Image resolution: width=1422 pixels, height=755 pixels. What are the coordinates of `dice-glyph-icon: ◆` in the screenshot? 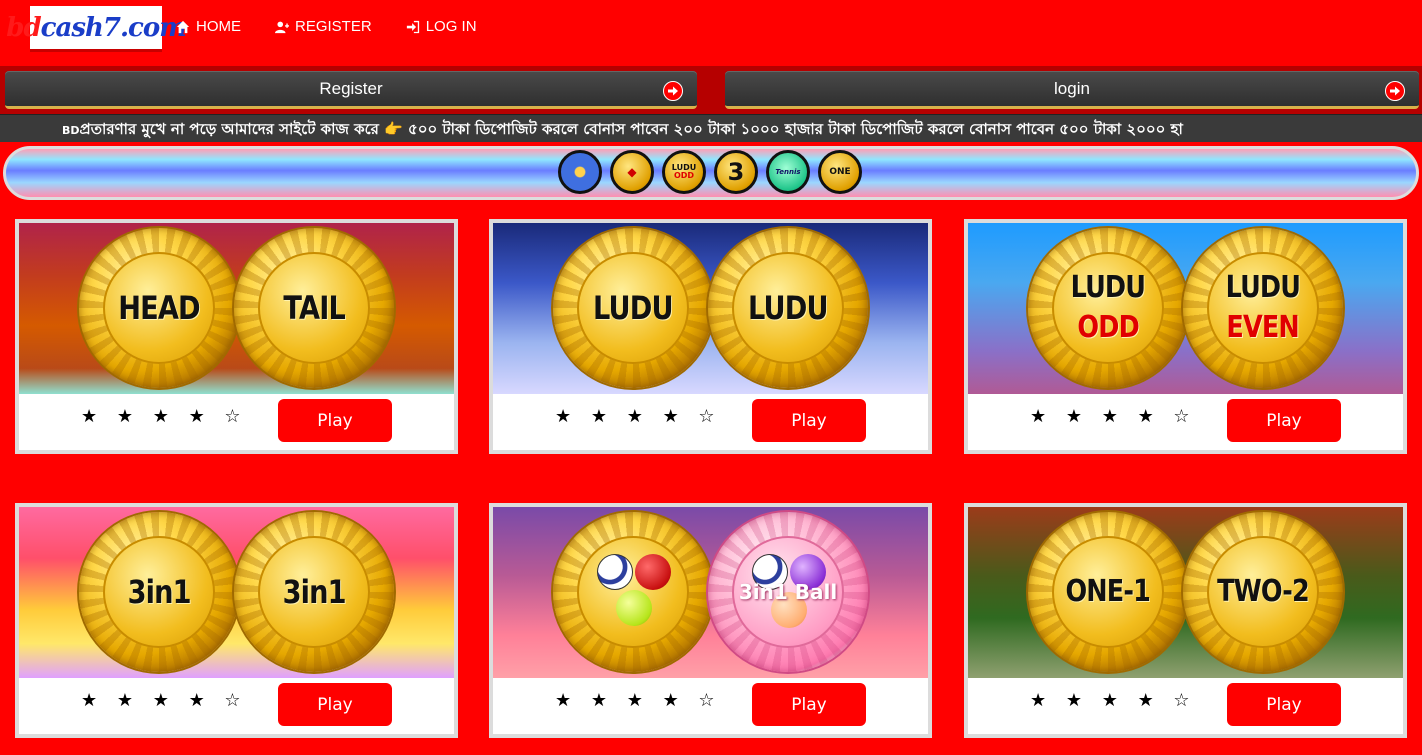 It's located at (632, 172).